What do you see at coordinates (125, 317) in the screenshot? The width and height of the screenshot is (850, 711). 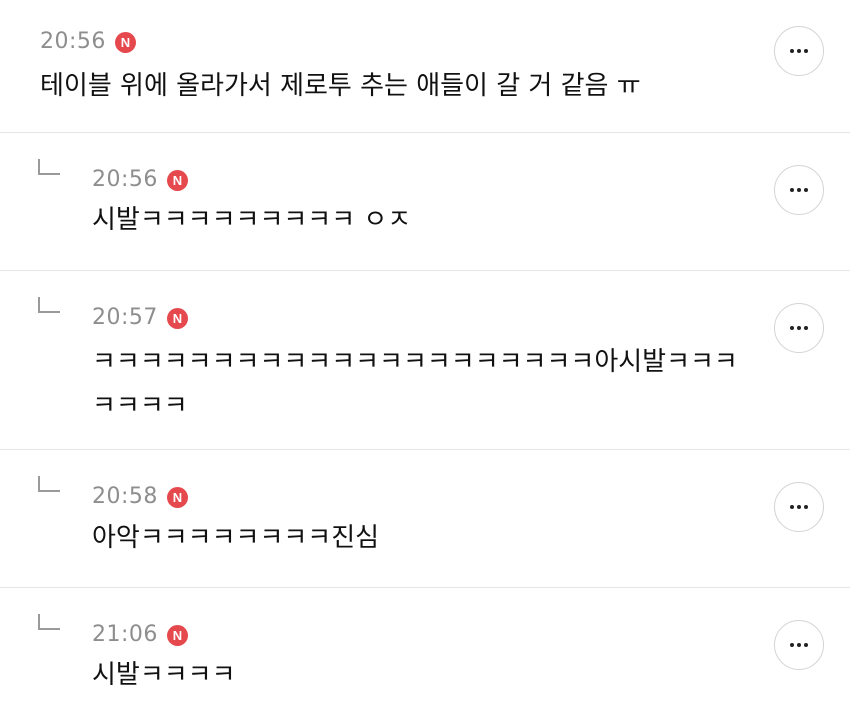 I see `comment-time: 20:57` at bounding box center [125, 317].